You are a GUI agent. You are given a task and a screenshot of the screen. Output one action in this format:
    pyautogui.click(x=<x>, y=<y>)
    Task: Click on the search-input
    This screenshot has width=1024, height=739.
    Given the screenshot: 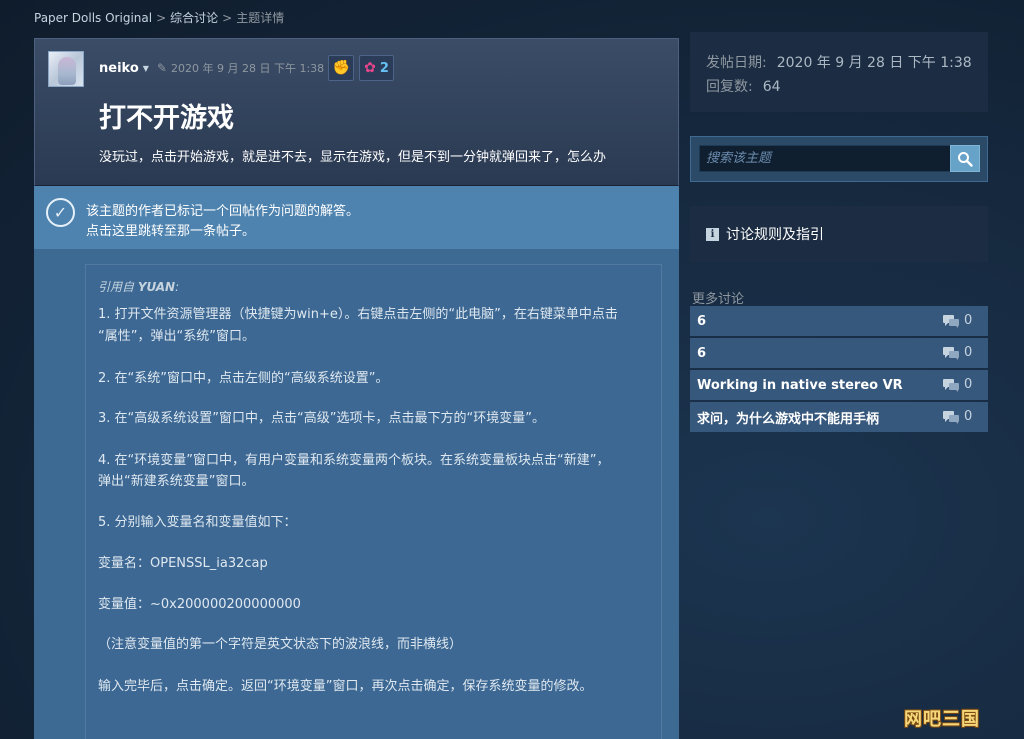 What is the action you would take?
    pyautogui.click(x=825, y=158)
    